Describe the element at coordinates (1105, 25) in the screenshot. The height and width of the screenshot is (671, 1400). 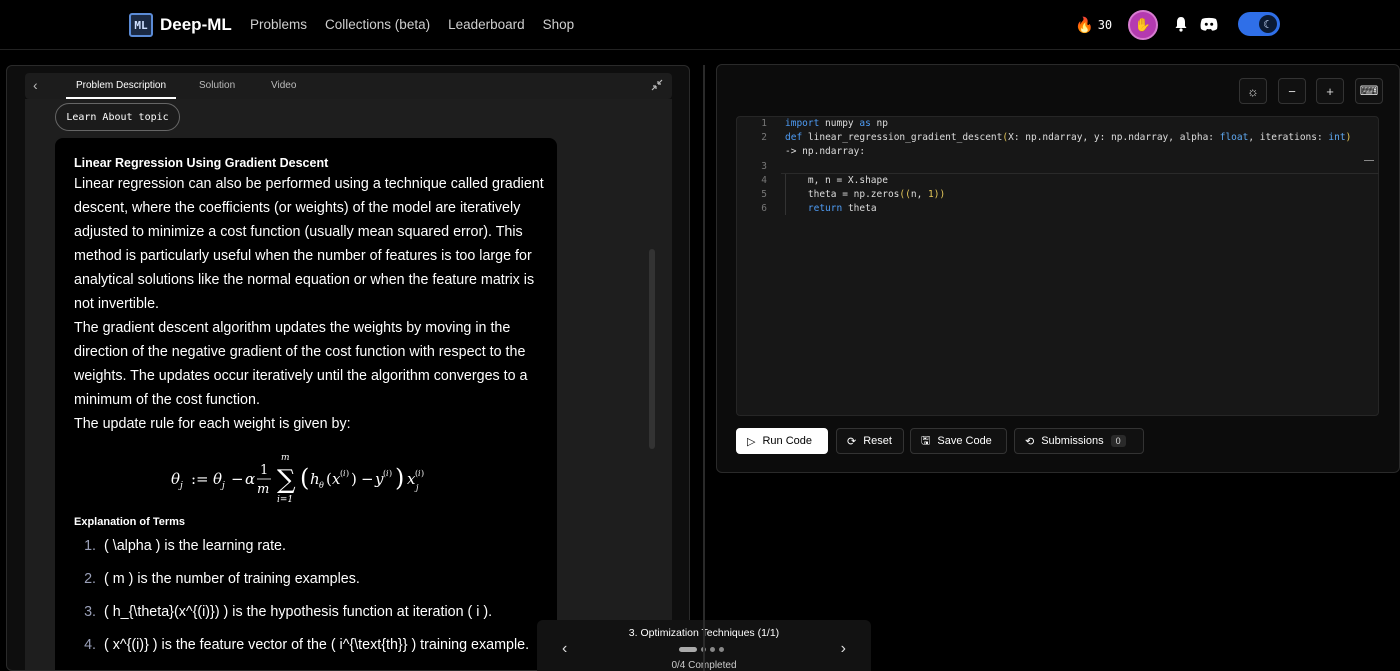
I see `streak-count: 30` at that location.